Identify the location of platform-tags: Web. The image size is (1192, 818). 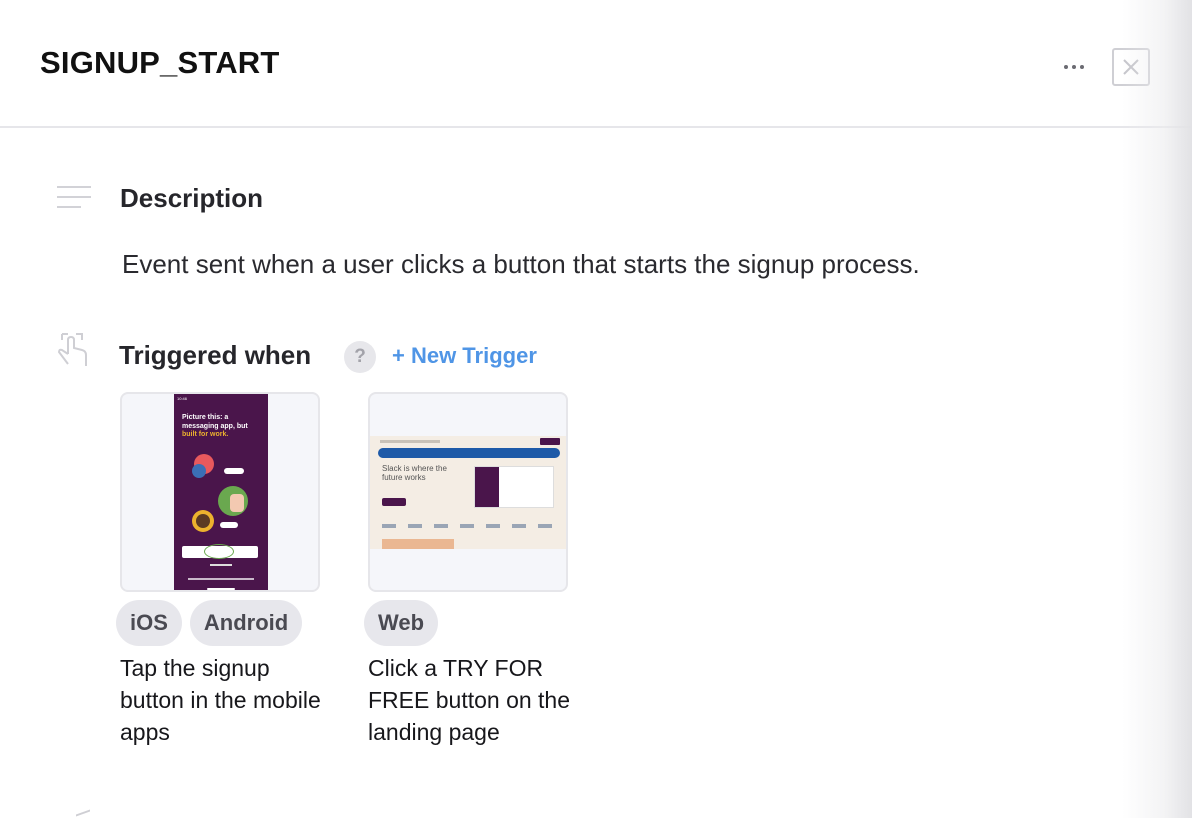
(401, 623).